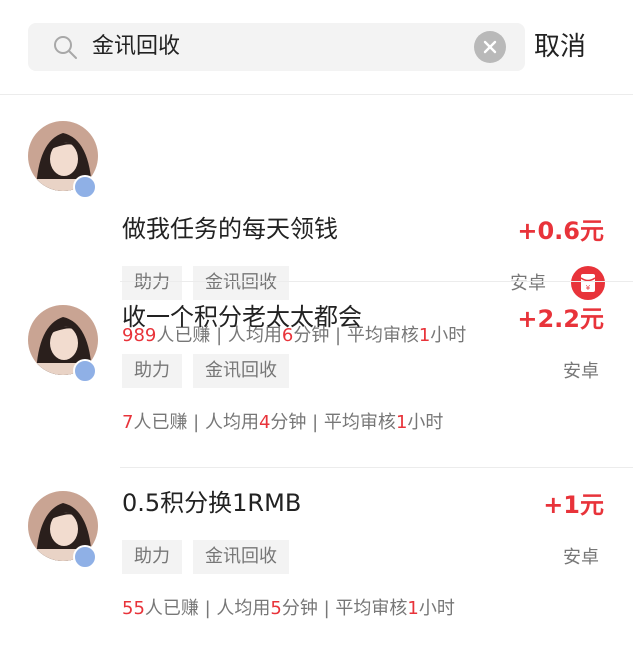 The image size is (633, 650). Describe the element at coordinates (560, 319) in the screenshot. I see `task-reward: +2.2元` at that location.